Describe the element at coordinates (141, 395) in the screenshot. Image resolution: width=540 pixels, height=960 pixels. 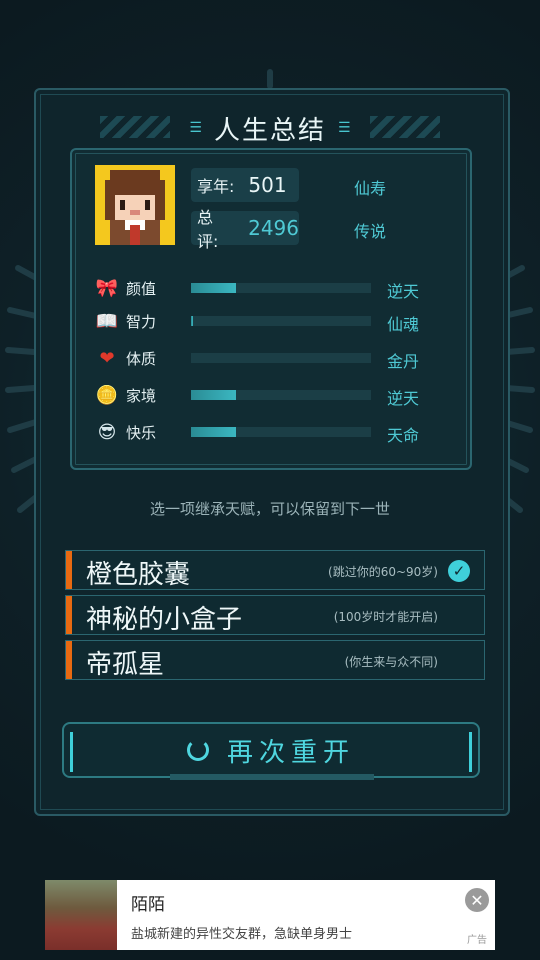
I see `attribute-name: 家境` at that location.